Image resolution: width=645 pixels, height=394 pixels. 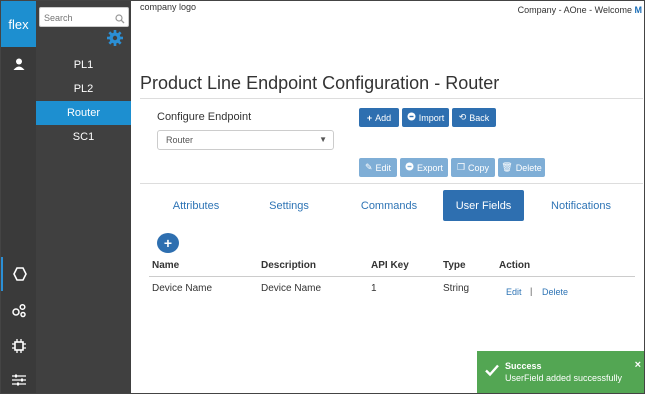 What do you see at coordinates (389, 205) in the screenshot?
I see `tab-commands: Commands` at bounding box center [389, 205].